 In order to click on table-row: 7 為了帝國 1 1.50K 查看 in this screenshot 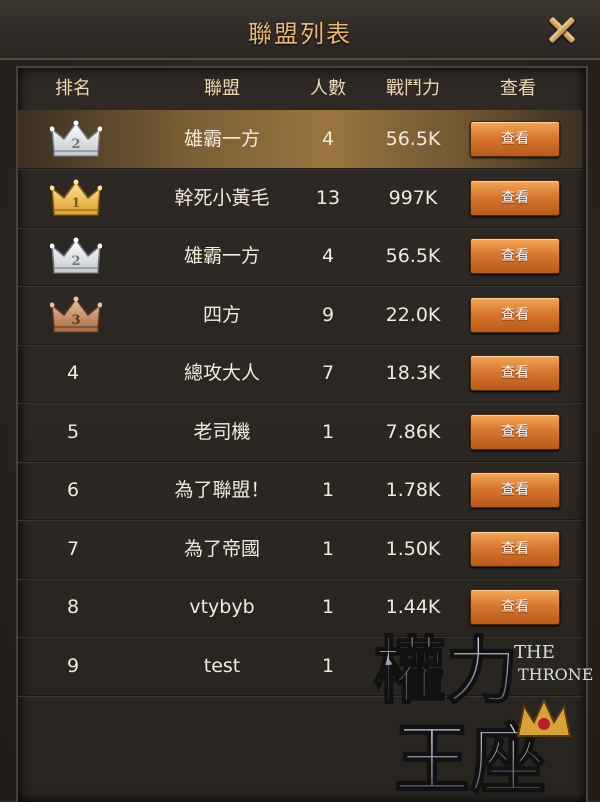, I will do `click(300, 550)`.